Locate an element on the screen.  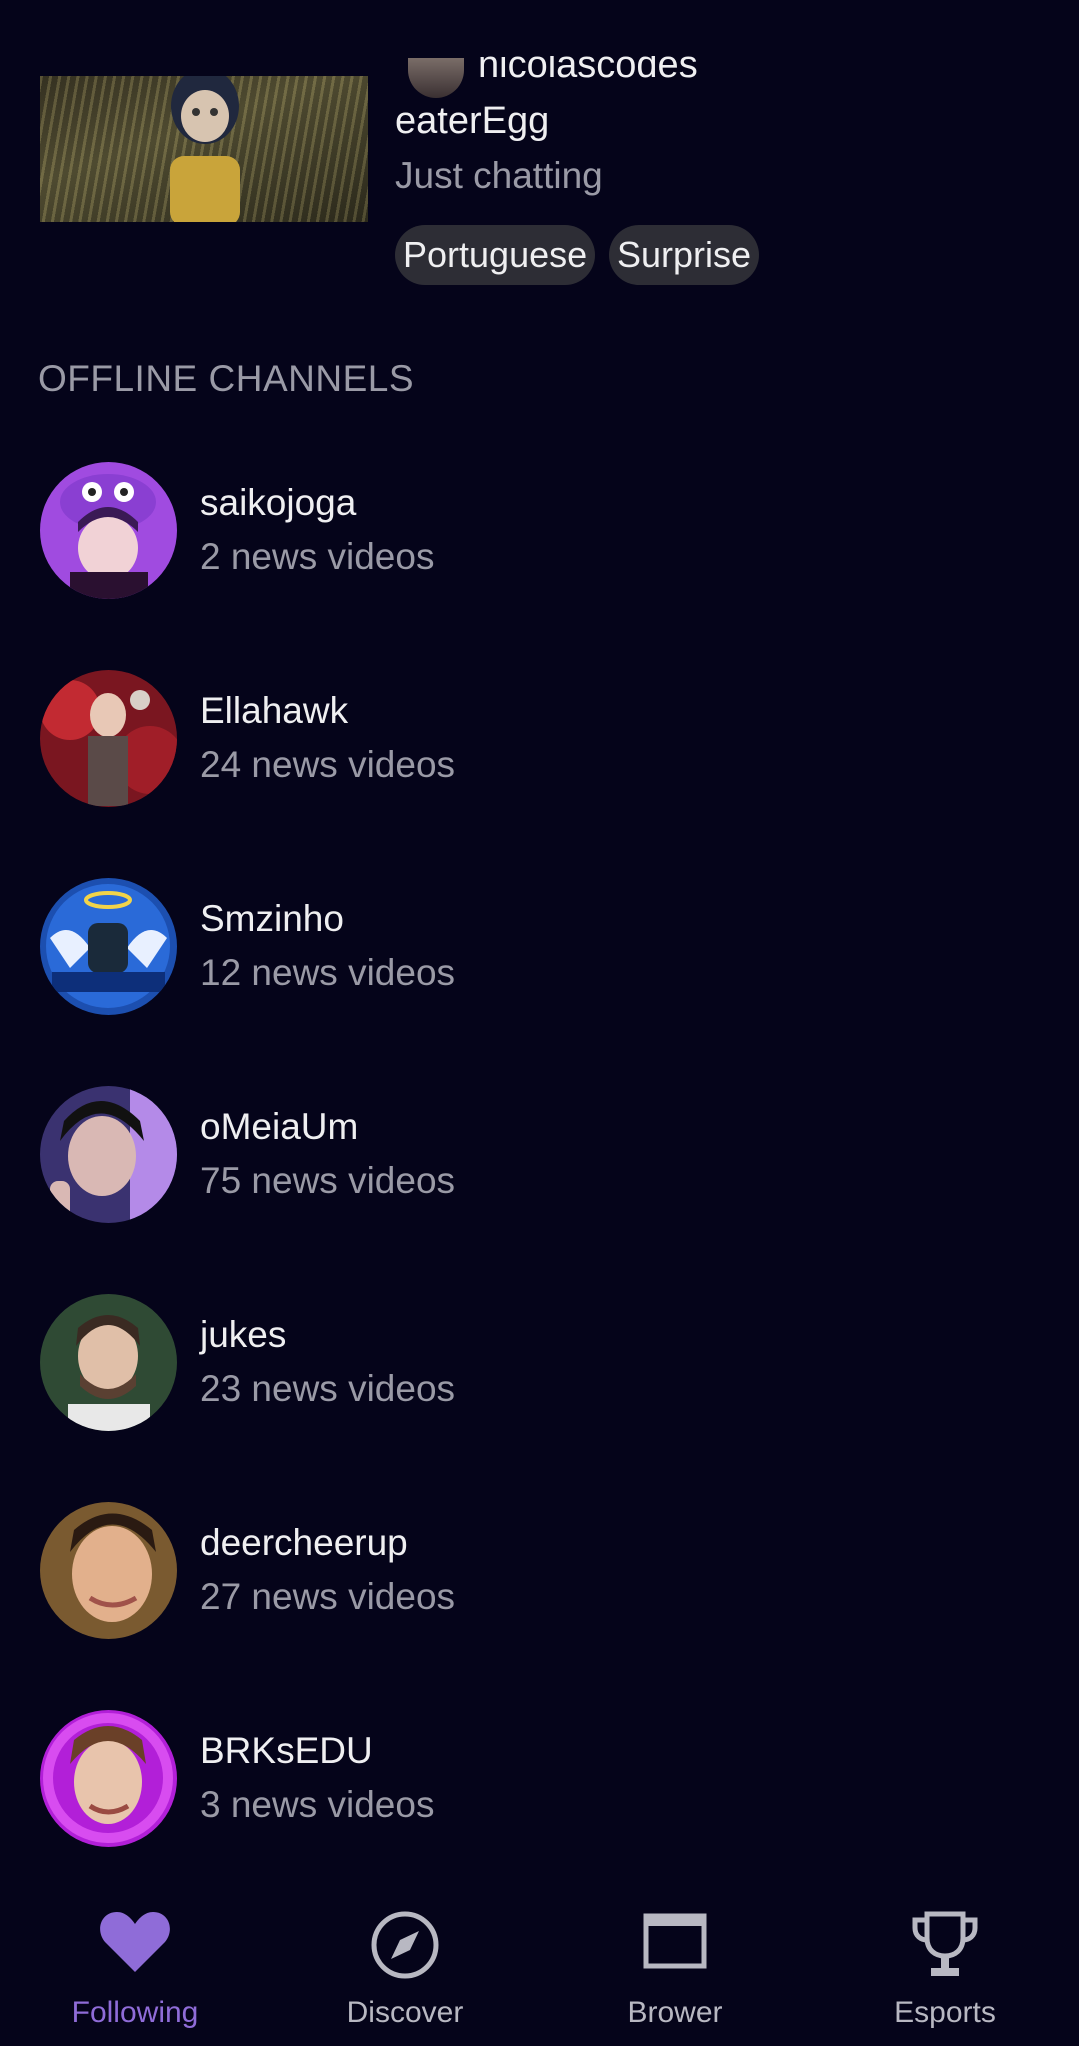
channel-video-count: 2 news videos is located at coordinates (317, 556).